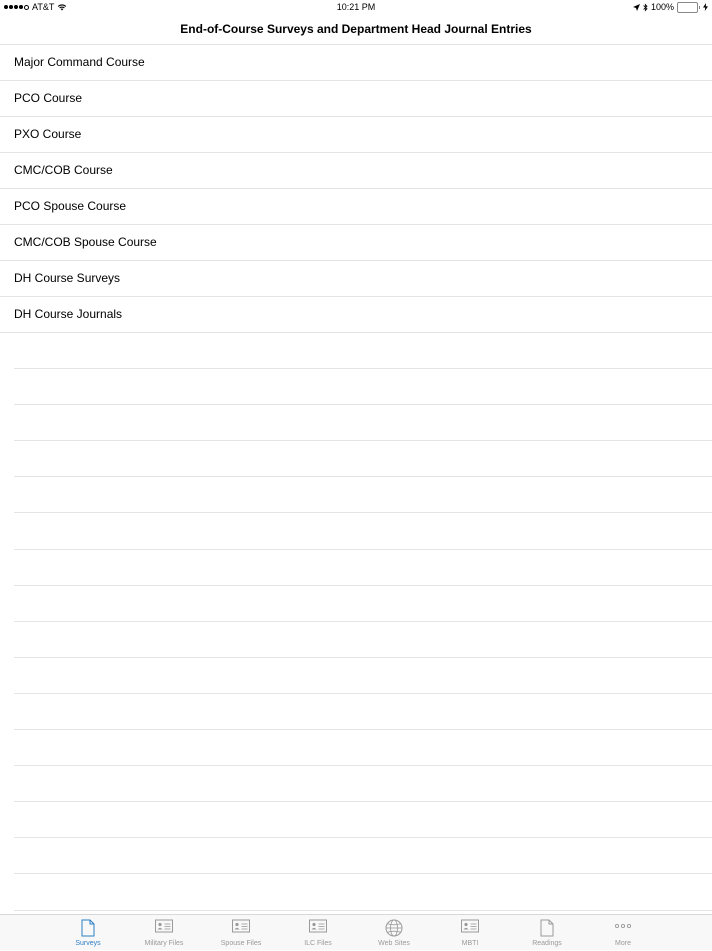 The width and height of the screenshot is (712, 951). What do you see at coordinates (318, 943) in the screenshot?
I see `tab-label: ILC Files` at bounding box center [318, 943].